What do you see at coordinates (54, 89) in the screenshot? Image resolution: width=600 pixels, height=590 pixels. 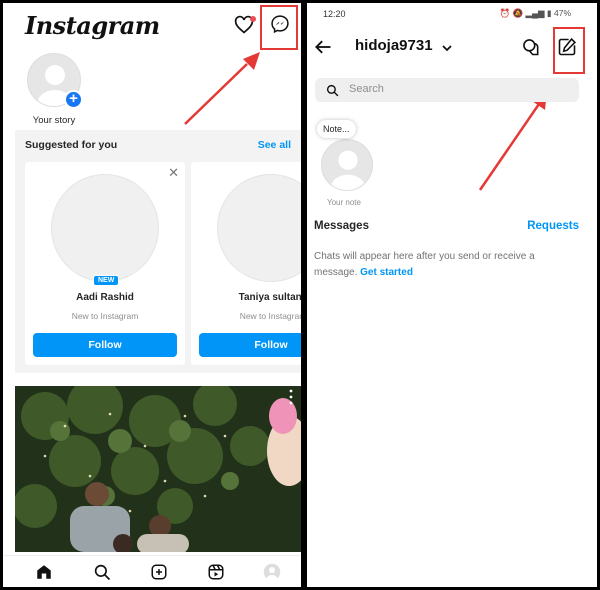 I see `your-story: + Your story` at bounding box center [54, 89].